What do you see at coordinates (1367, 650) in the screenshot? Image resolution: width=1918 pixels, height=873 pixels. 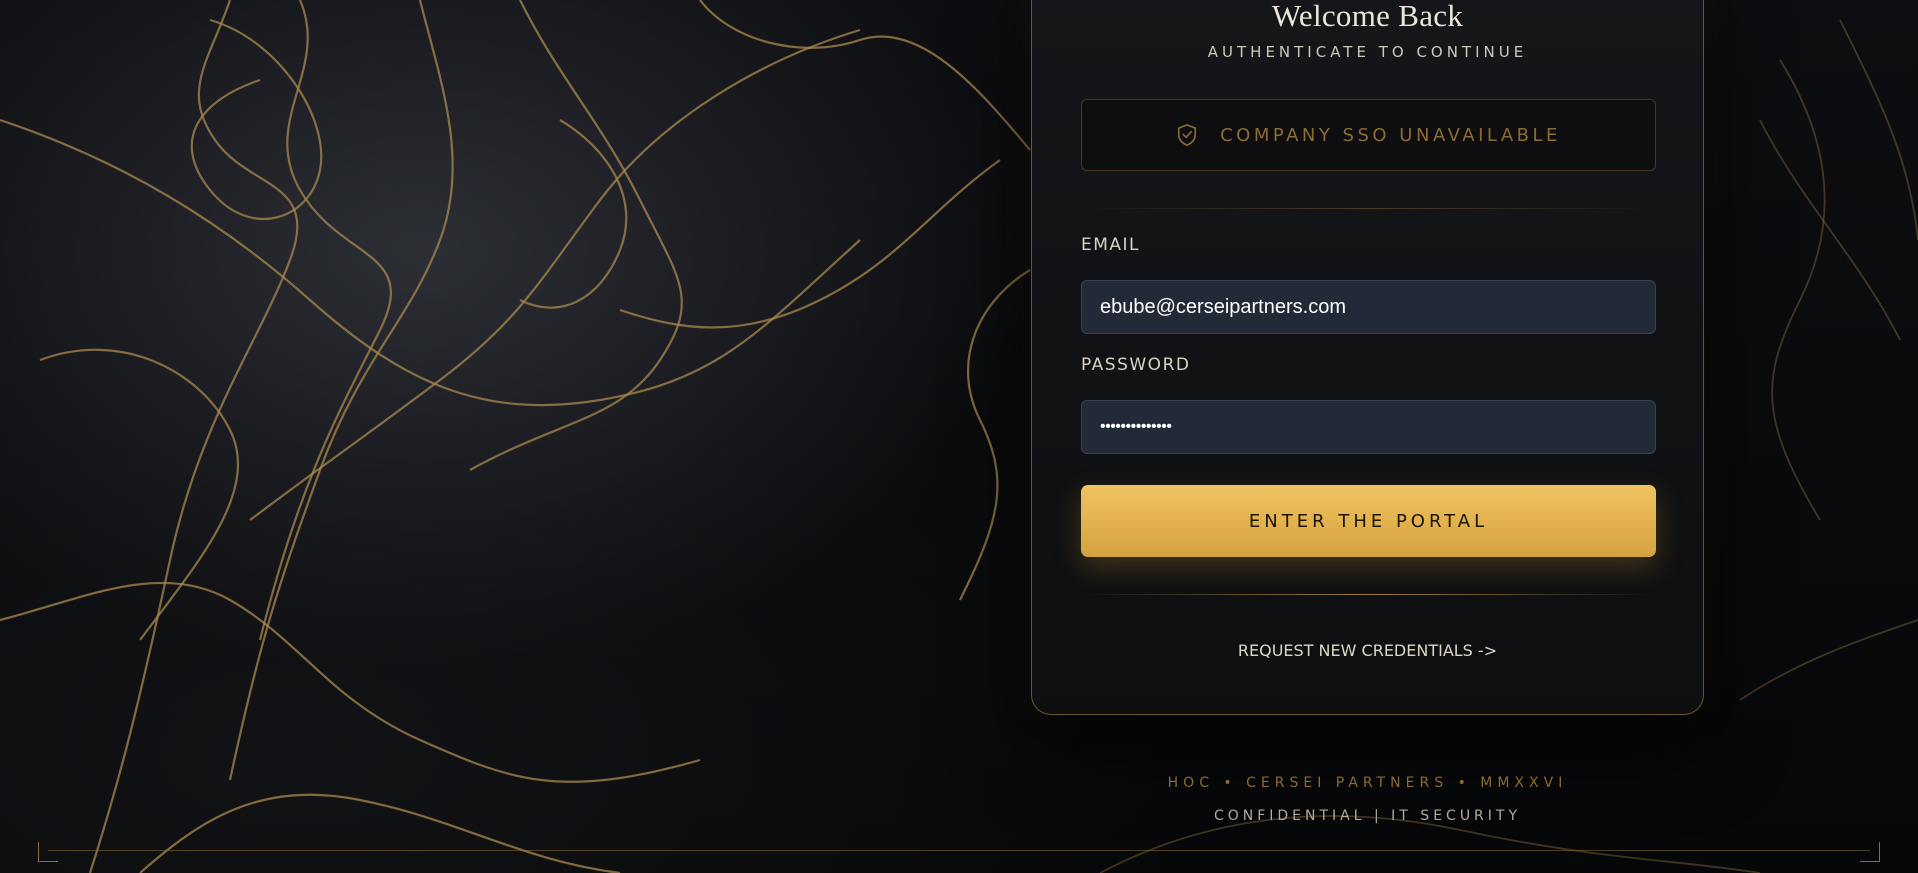 I see `request-credentials-link: REQUEST NEW CREDENTIALS ->` at bounding box center [1367, 650].